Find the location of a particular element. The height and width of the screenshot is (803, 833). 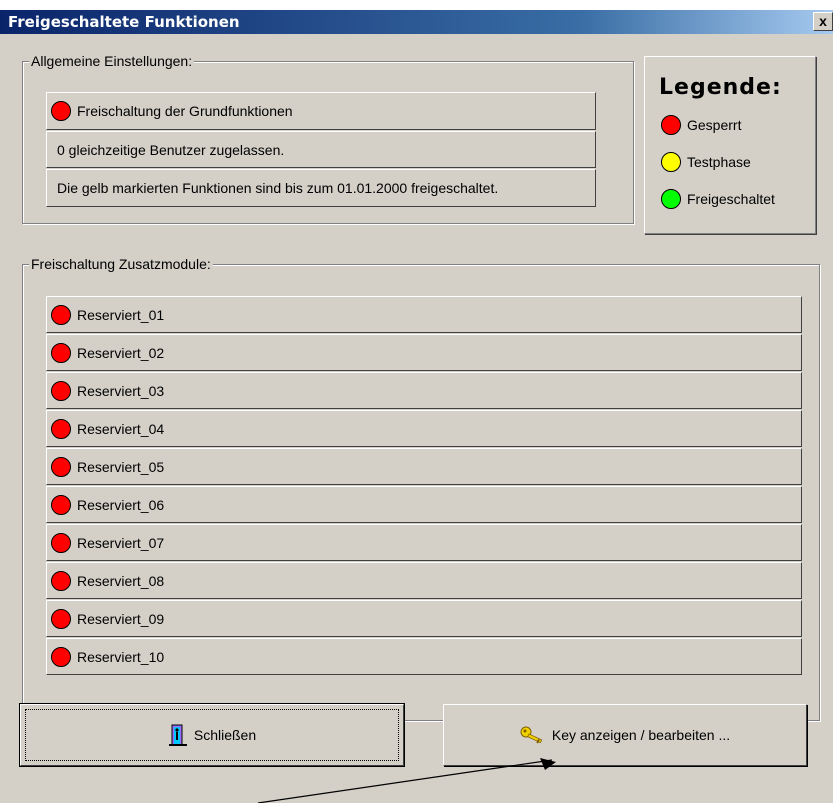

red-circle-icon is located at coordinates (671, 125).